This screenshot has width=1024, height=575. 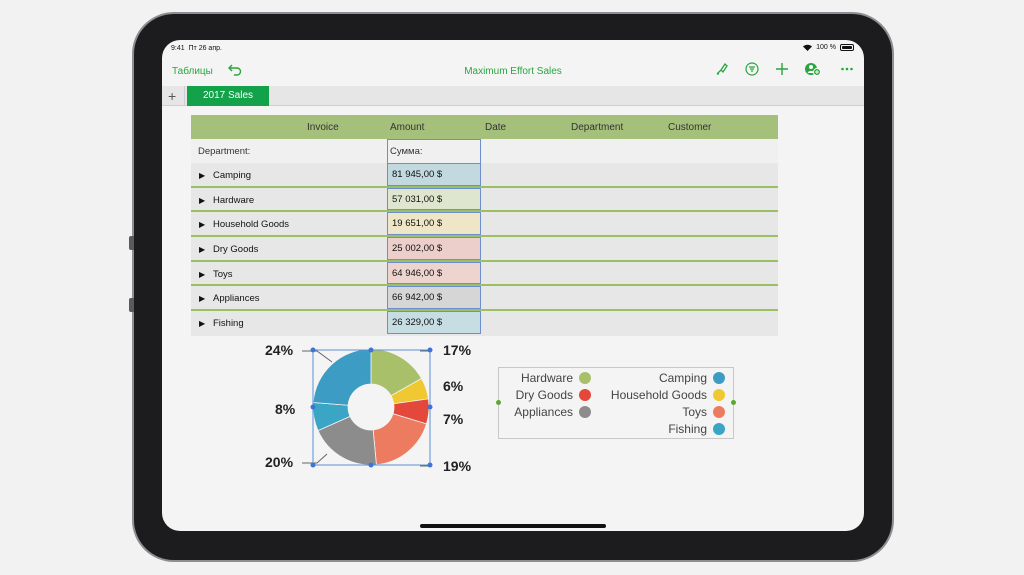 I want to click on group-label: Department:, so click(x=224, y=151).